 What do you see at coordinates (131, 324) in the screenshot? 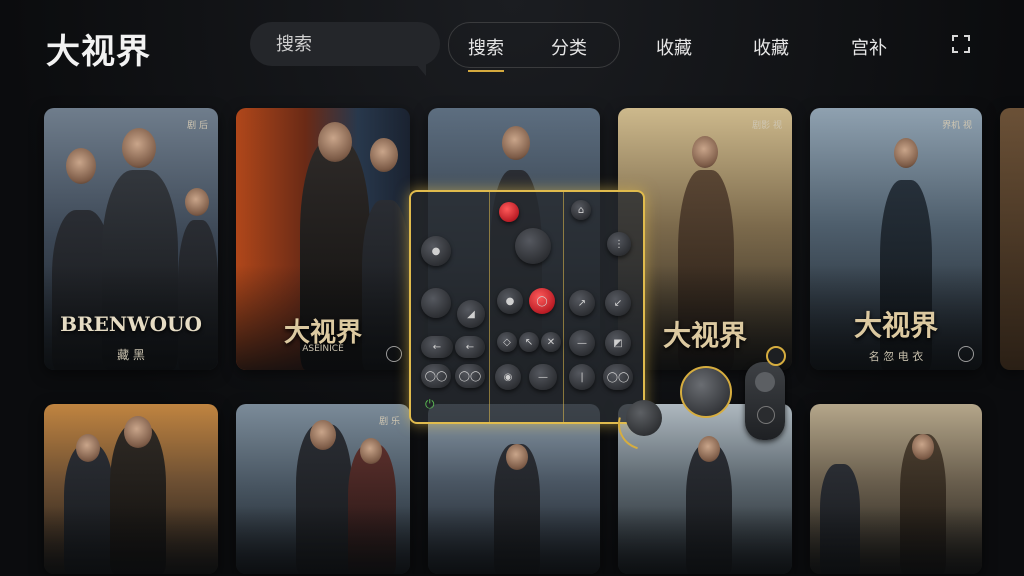
I see `poster-title: BRENWOUO` at bounding box center [131, 324].